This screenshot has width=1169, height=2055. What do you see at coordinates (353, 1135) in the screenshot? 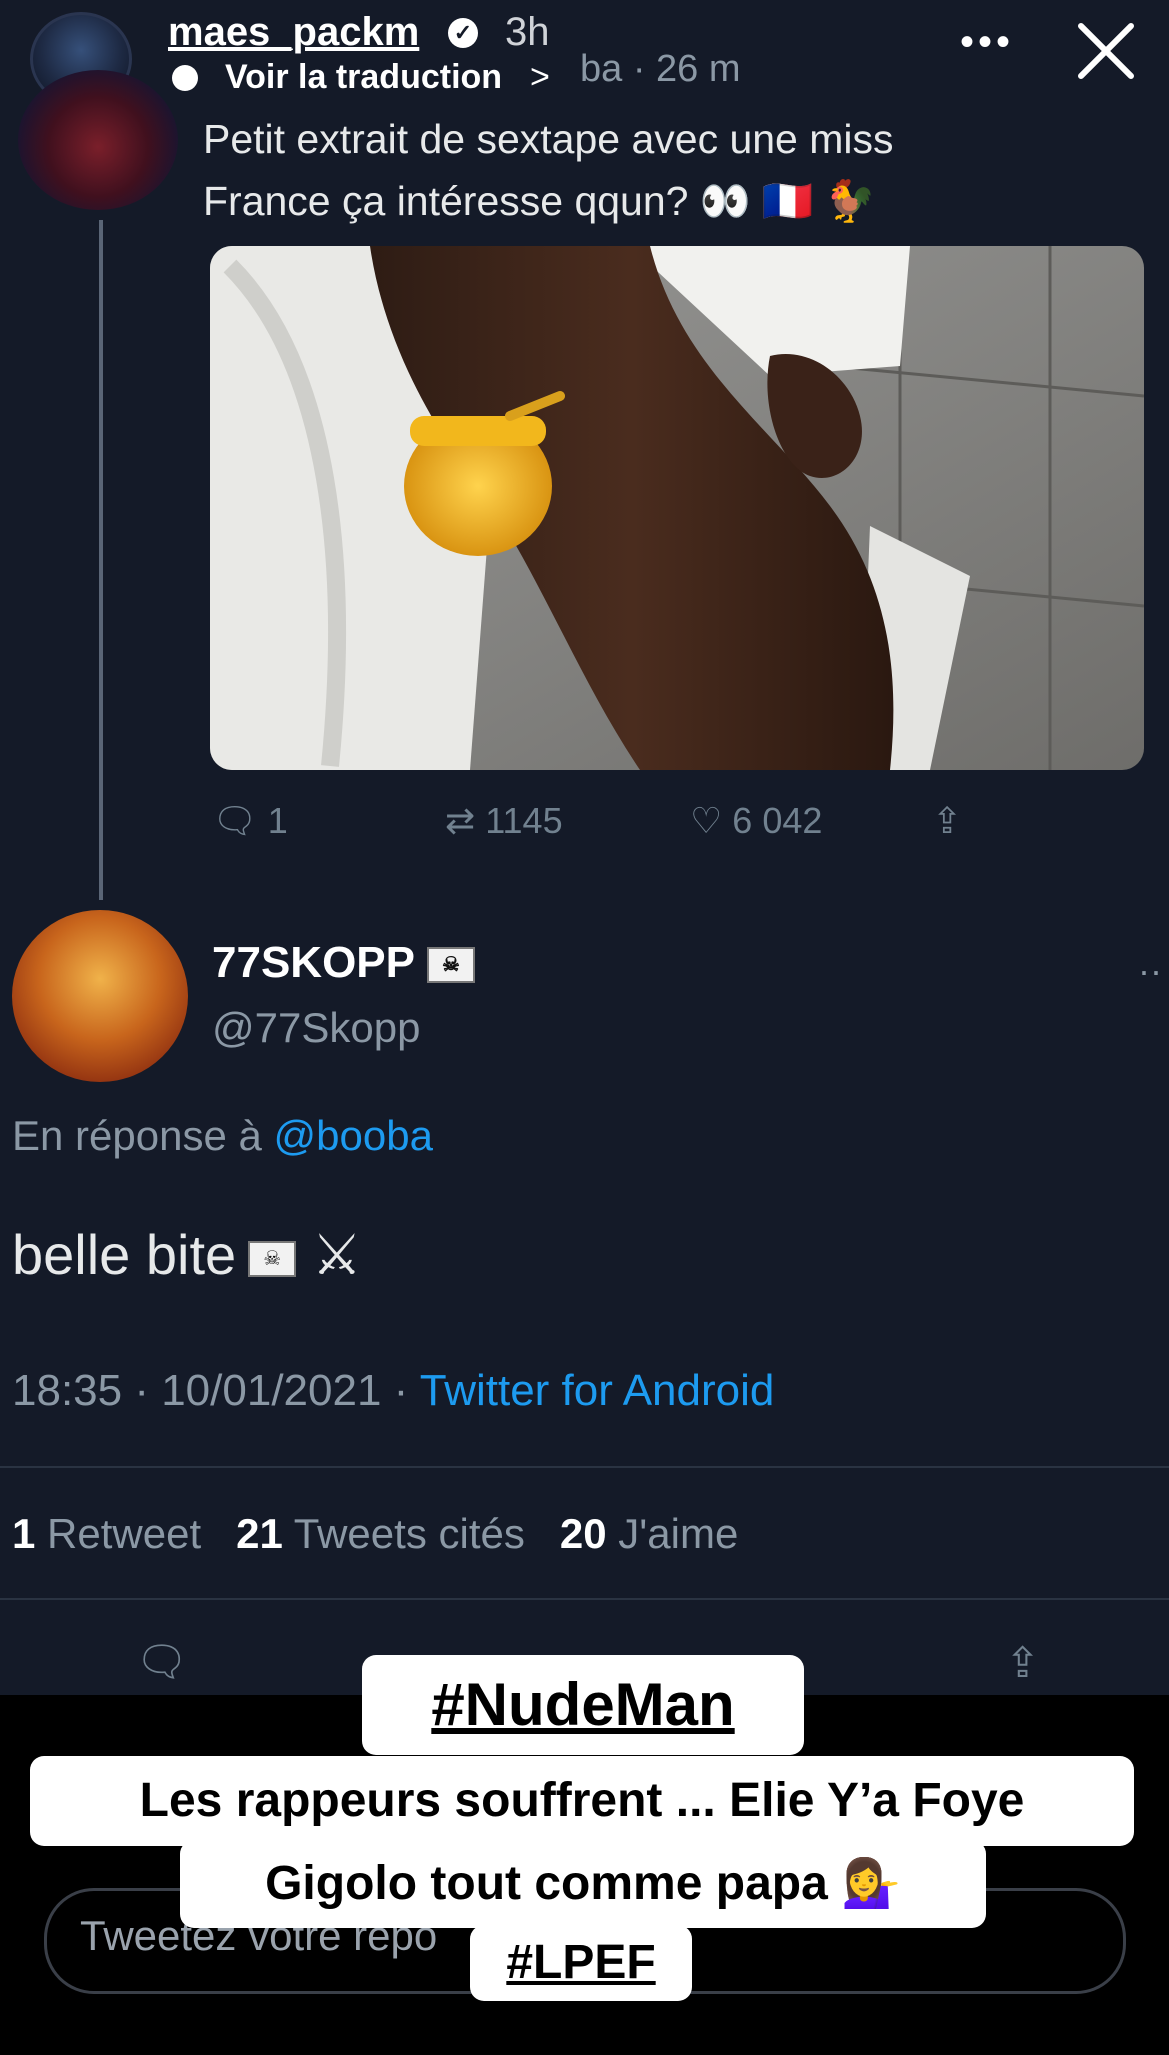
I see `mention-link: @booba` at bounding box center [353, 1135].